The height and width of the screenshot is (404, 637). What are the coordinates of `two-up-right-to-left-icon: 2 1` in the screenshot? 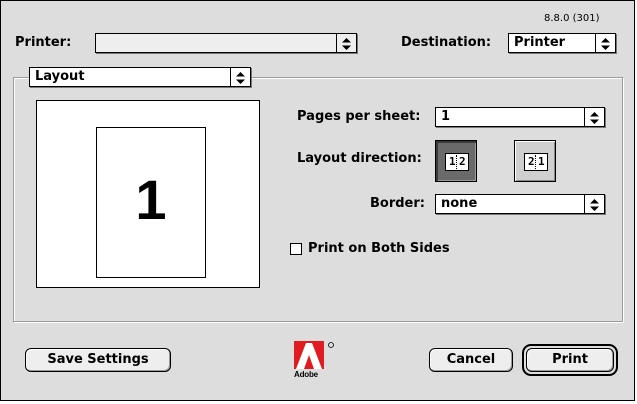 It's located at (536, 162).